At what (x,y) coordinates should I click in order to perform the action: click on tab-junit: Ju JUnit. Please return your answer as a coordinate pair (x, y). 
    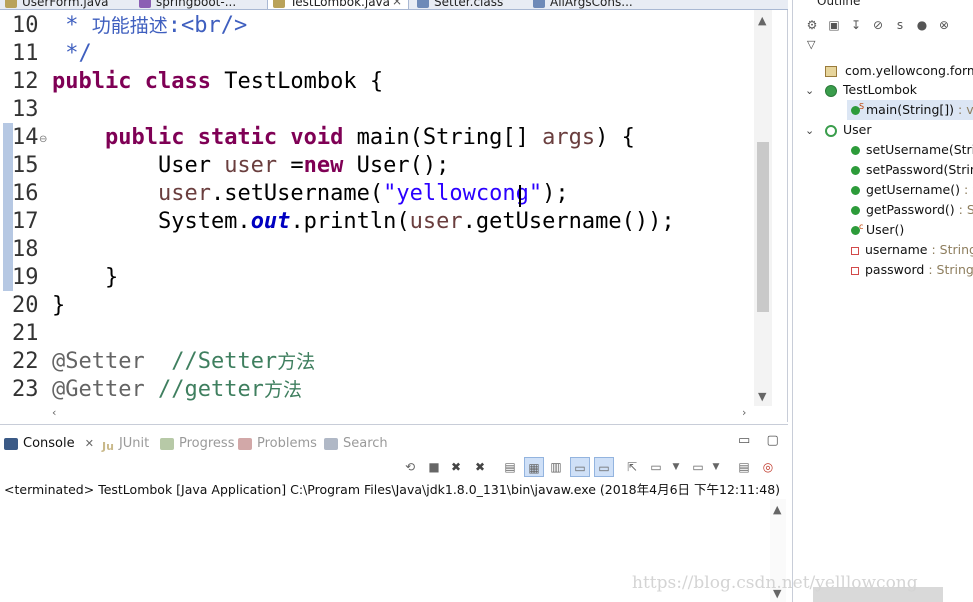
    Looking at the image, I should click on (125, 444).